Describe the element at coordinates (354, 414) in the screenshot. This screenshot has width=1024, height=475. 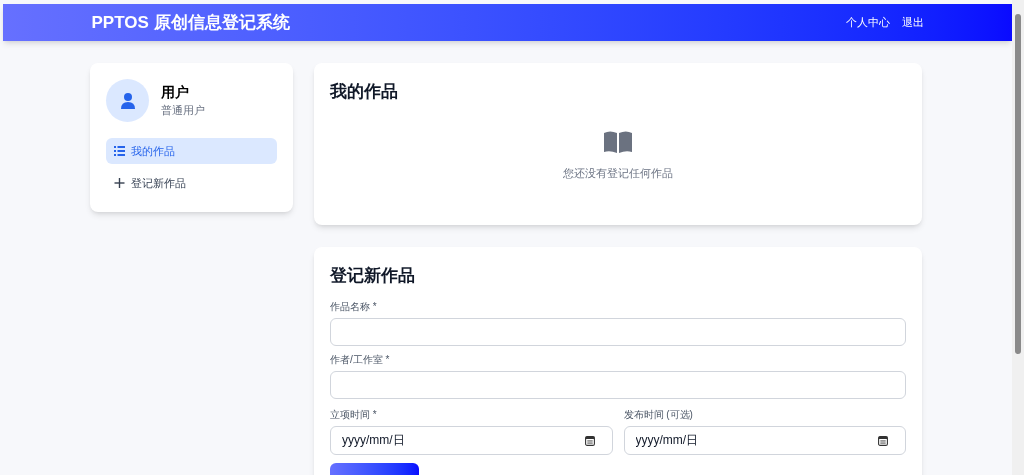
I see `field-label: 立项时间 *` at that location.